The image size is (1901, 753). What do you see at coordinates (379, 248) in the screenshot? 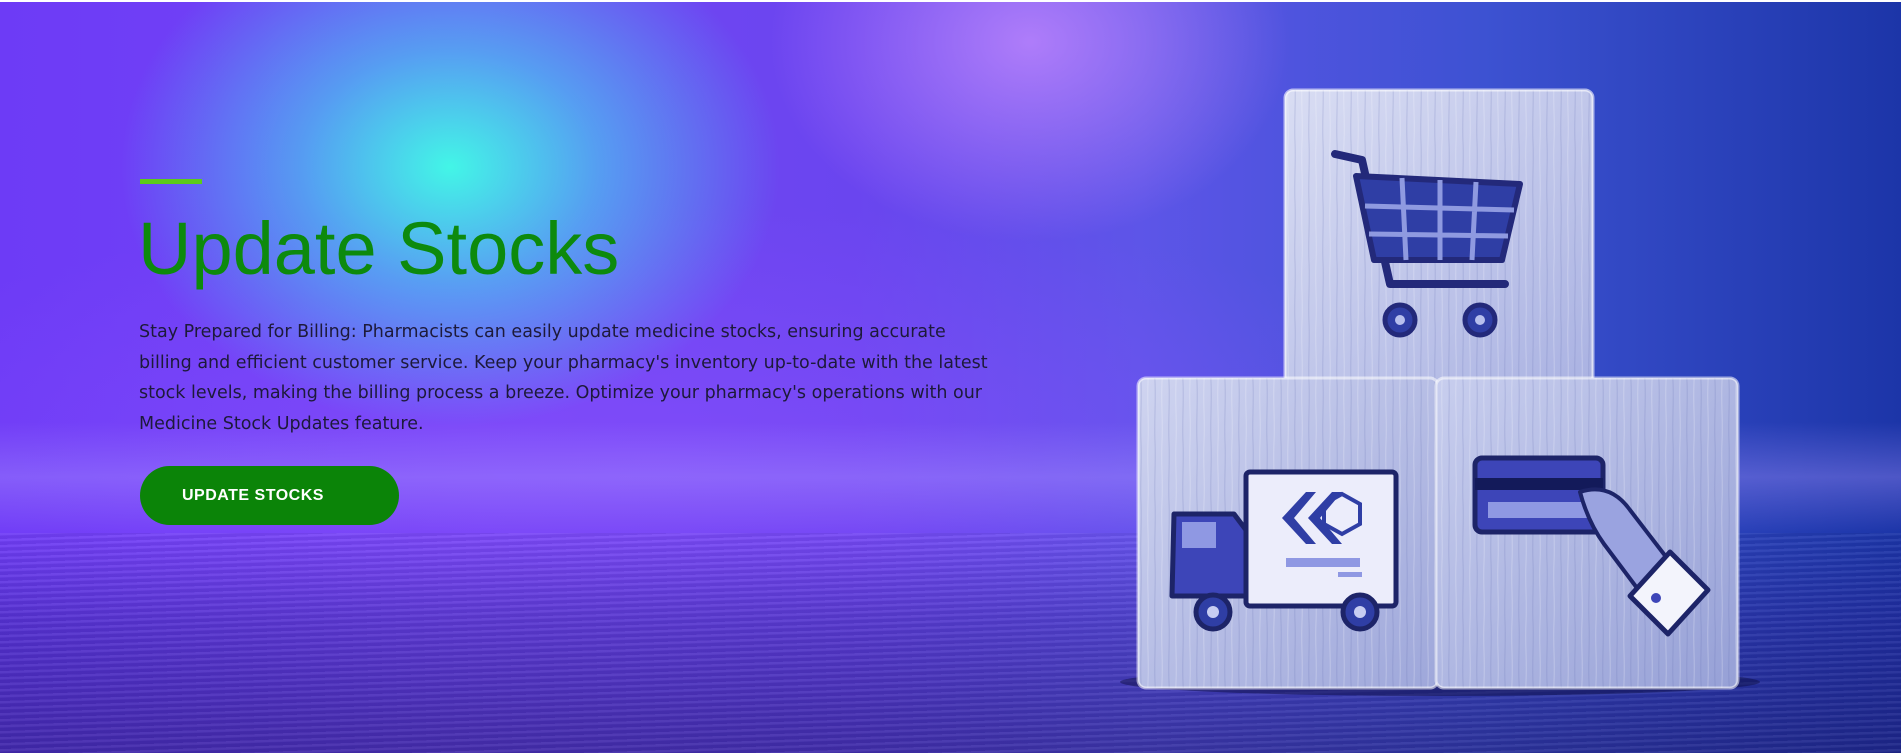
I see `hero-title: Update Stocks` at bounding box center [379, 248].